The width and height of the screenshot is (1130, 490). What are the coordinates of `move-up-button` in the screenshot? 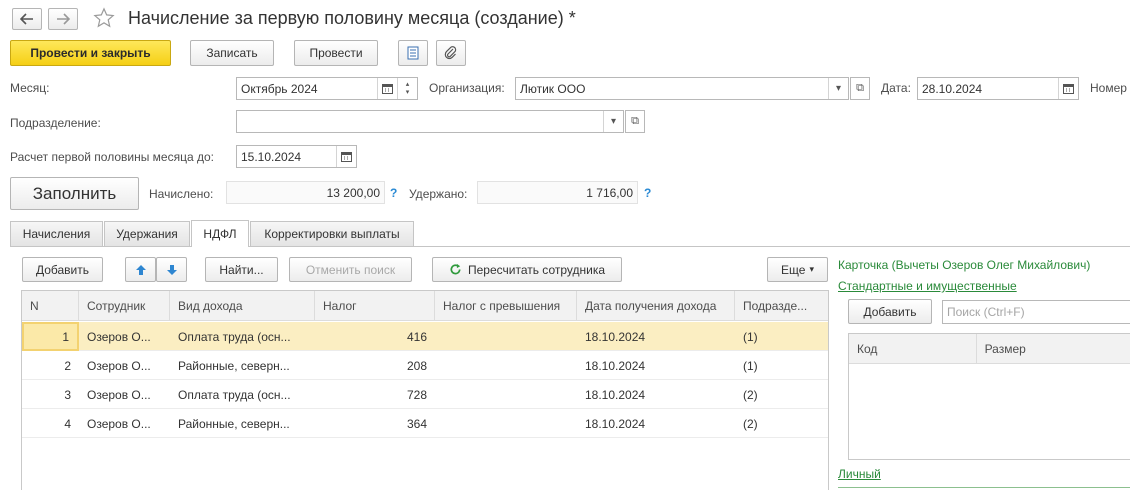 It's located at (140, 269).